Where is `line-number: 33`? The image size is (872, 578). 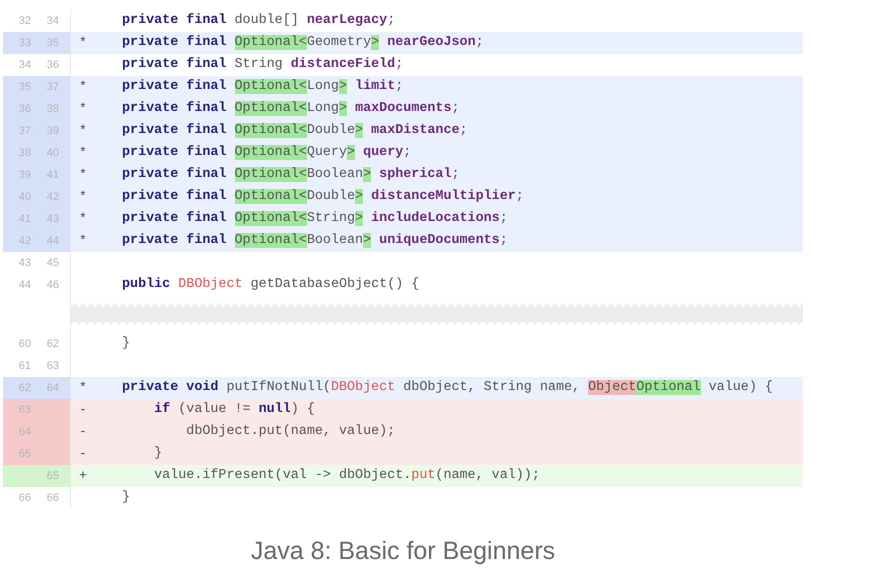
line-number: 33 is located at coordinates (25, 43).